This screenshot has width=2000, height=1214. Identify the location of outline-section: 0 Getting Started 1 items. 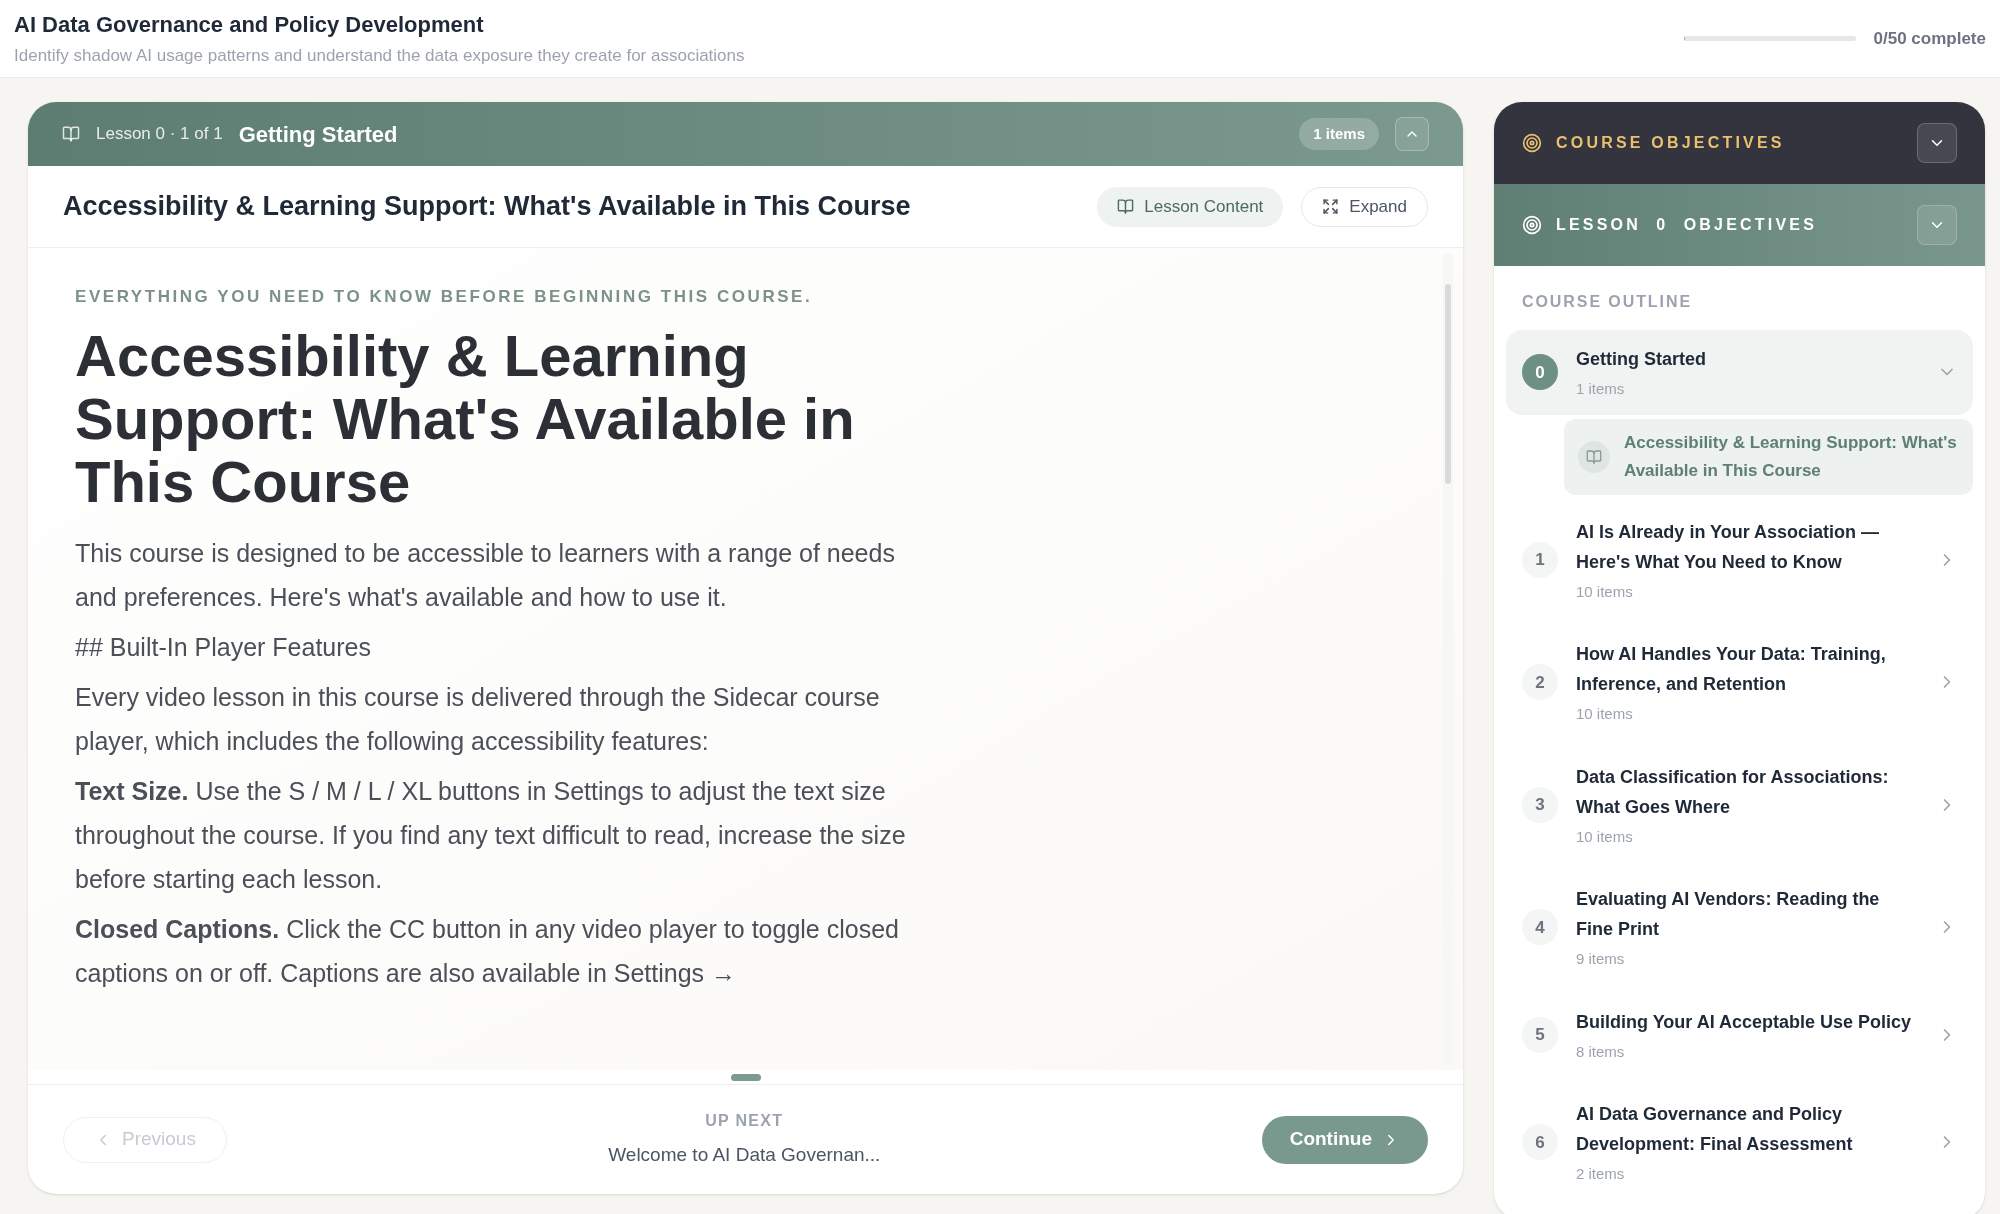
(1739, 372).